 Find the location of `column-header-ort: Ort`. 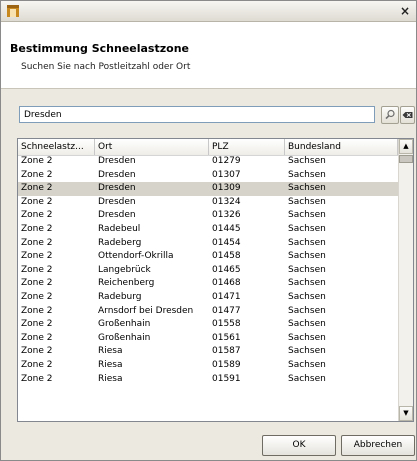

column-header-ort: Ort is located at coordinates (152, 147).